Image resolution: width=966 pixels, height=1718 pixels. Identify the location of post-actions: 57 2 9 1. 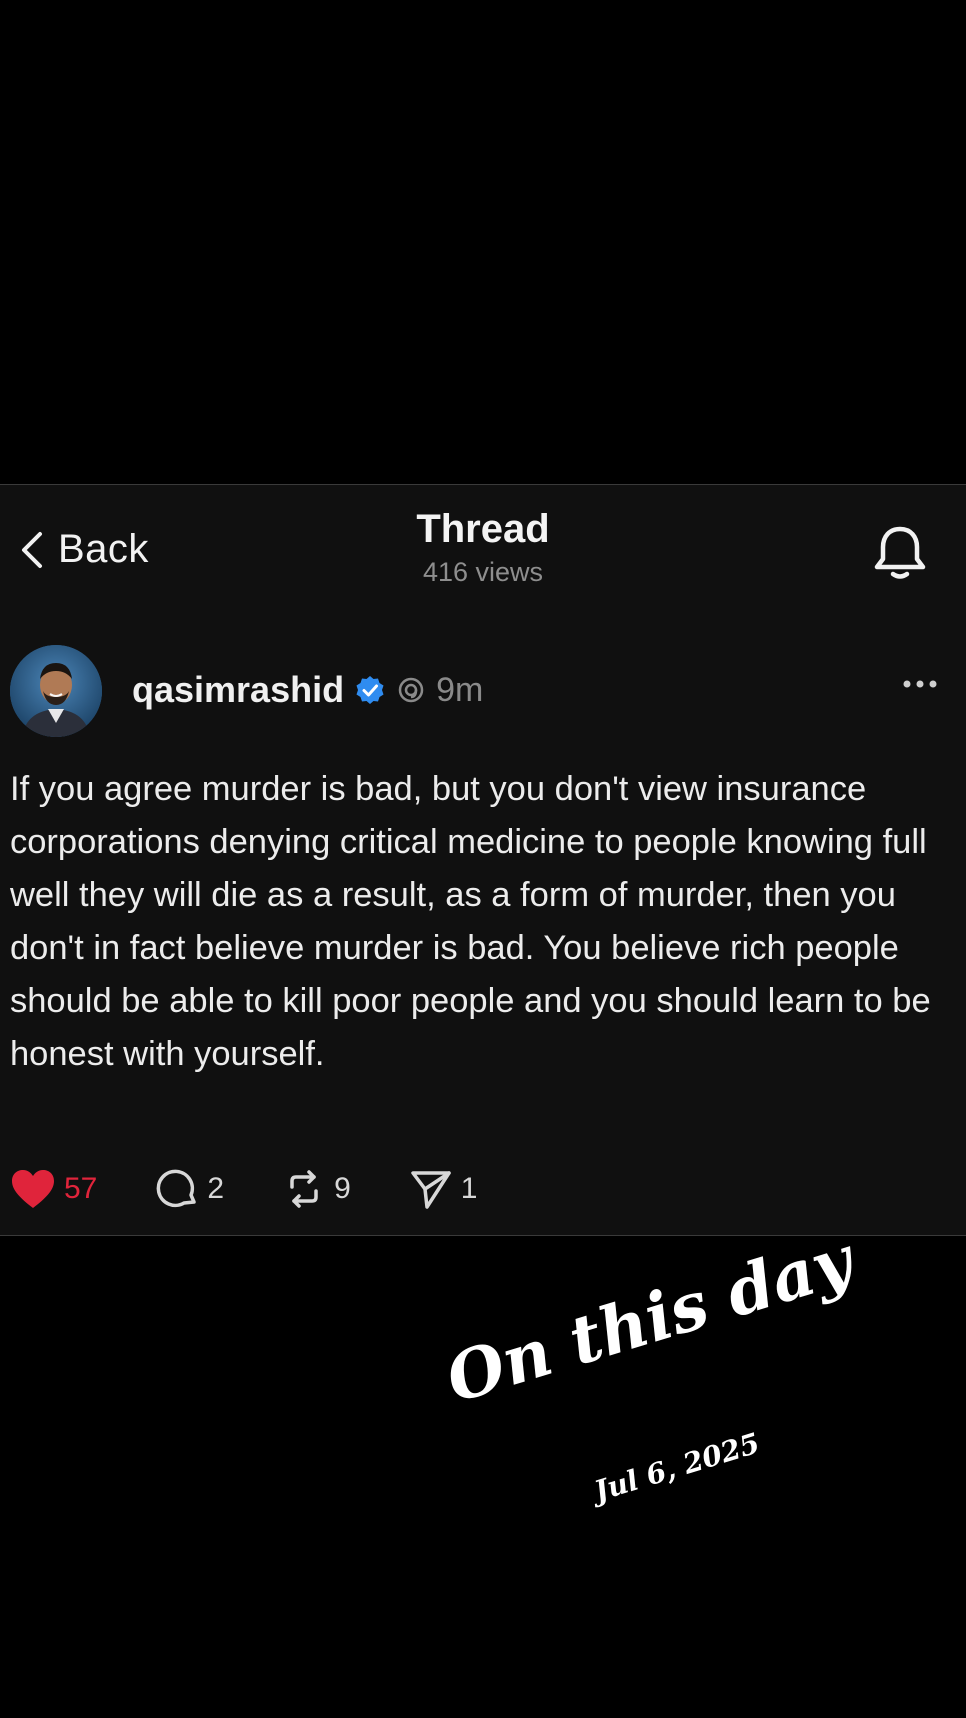
(272, 1189).